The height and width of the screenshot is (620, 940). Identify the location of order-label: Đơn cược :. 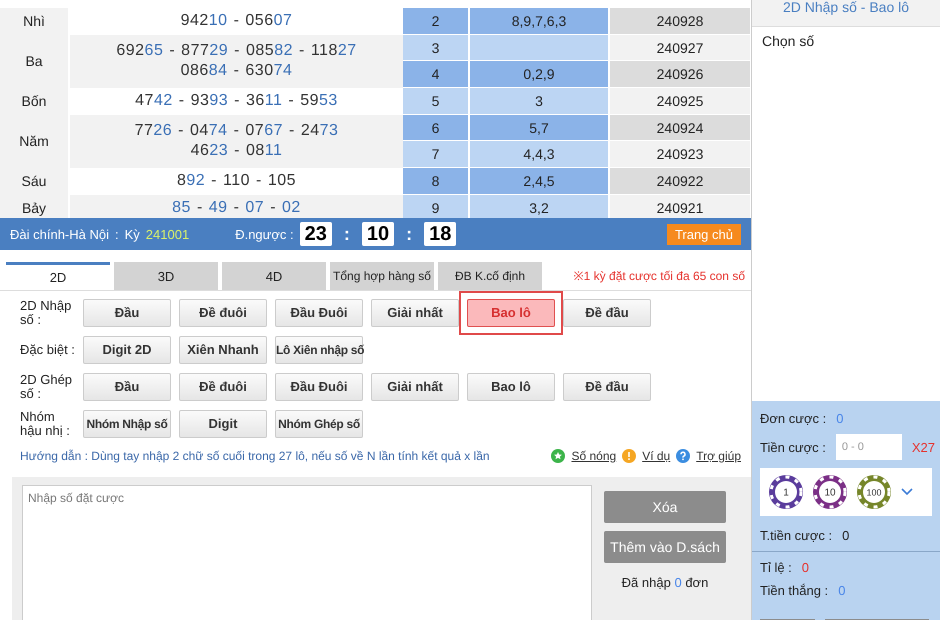
(793, 418).